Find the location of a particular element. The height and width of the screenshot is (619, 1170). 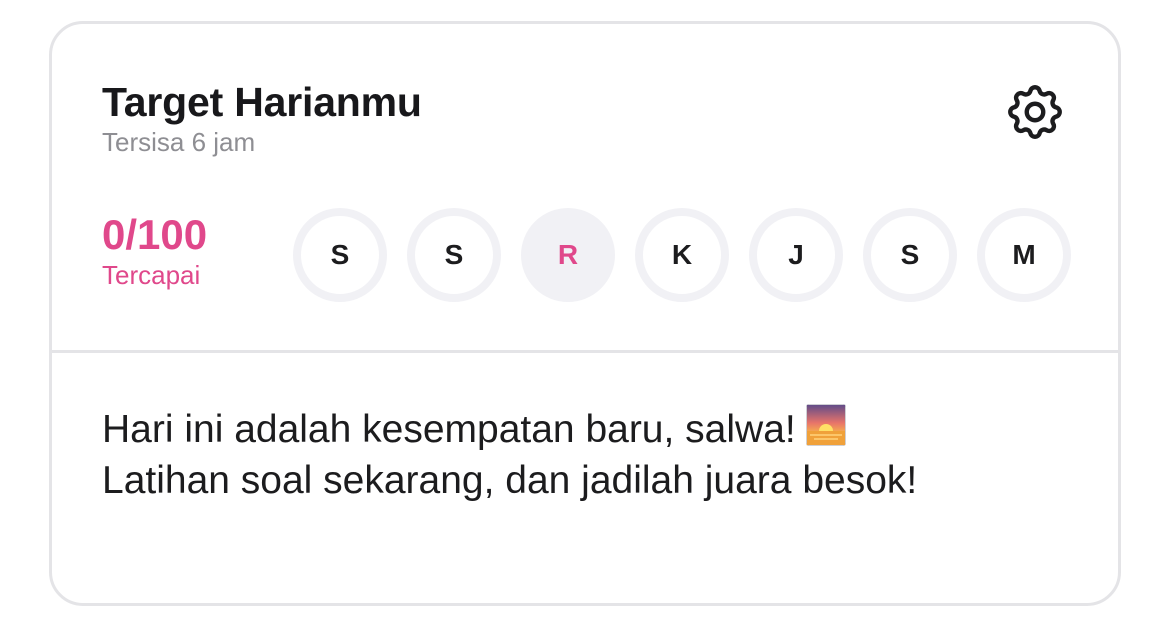

weekday-tracker: S S R K J S M is located at coordinates (682, 255).